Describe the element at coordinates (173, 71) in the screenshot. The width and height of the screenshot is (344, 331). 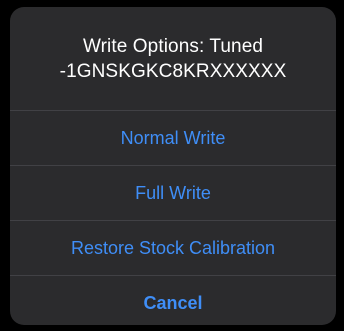
I see `alert-title-line-2: -1GNSKGKC8KRXXXXXX` at that location.